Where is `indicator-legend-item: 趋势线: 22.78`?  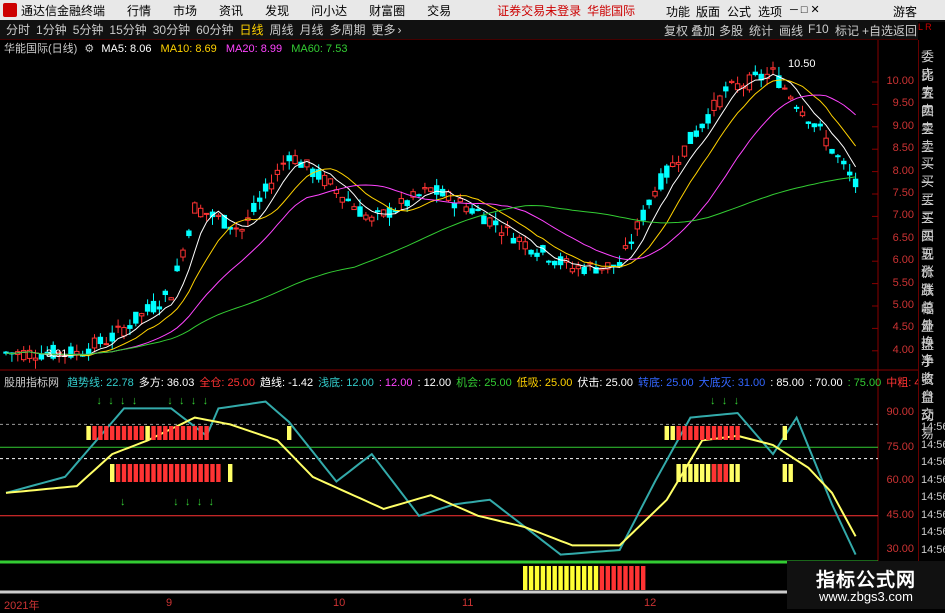 indicator-legend-item: 趋势线: 22.78 is located at coordinates (100, 383).